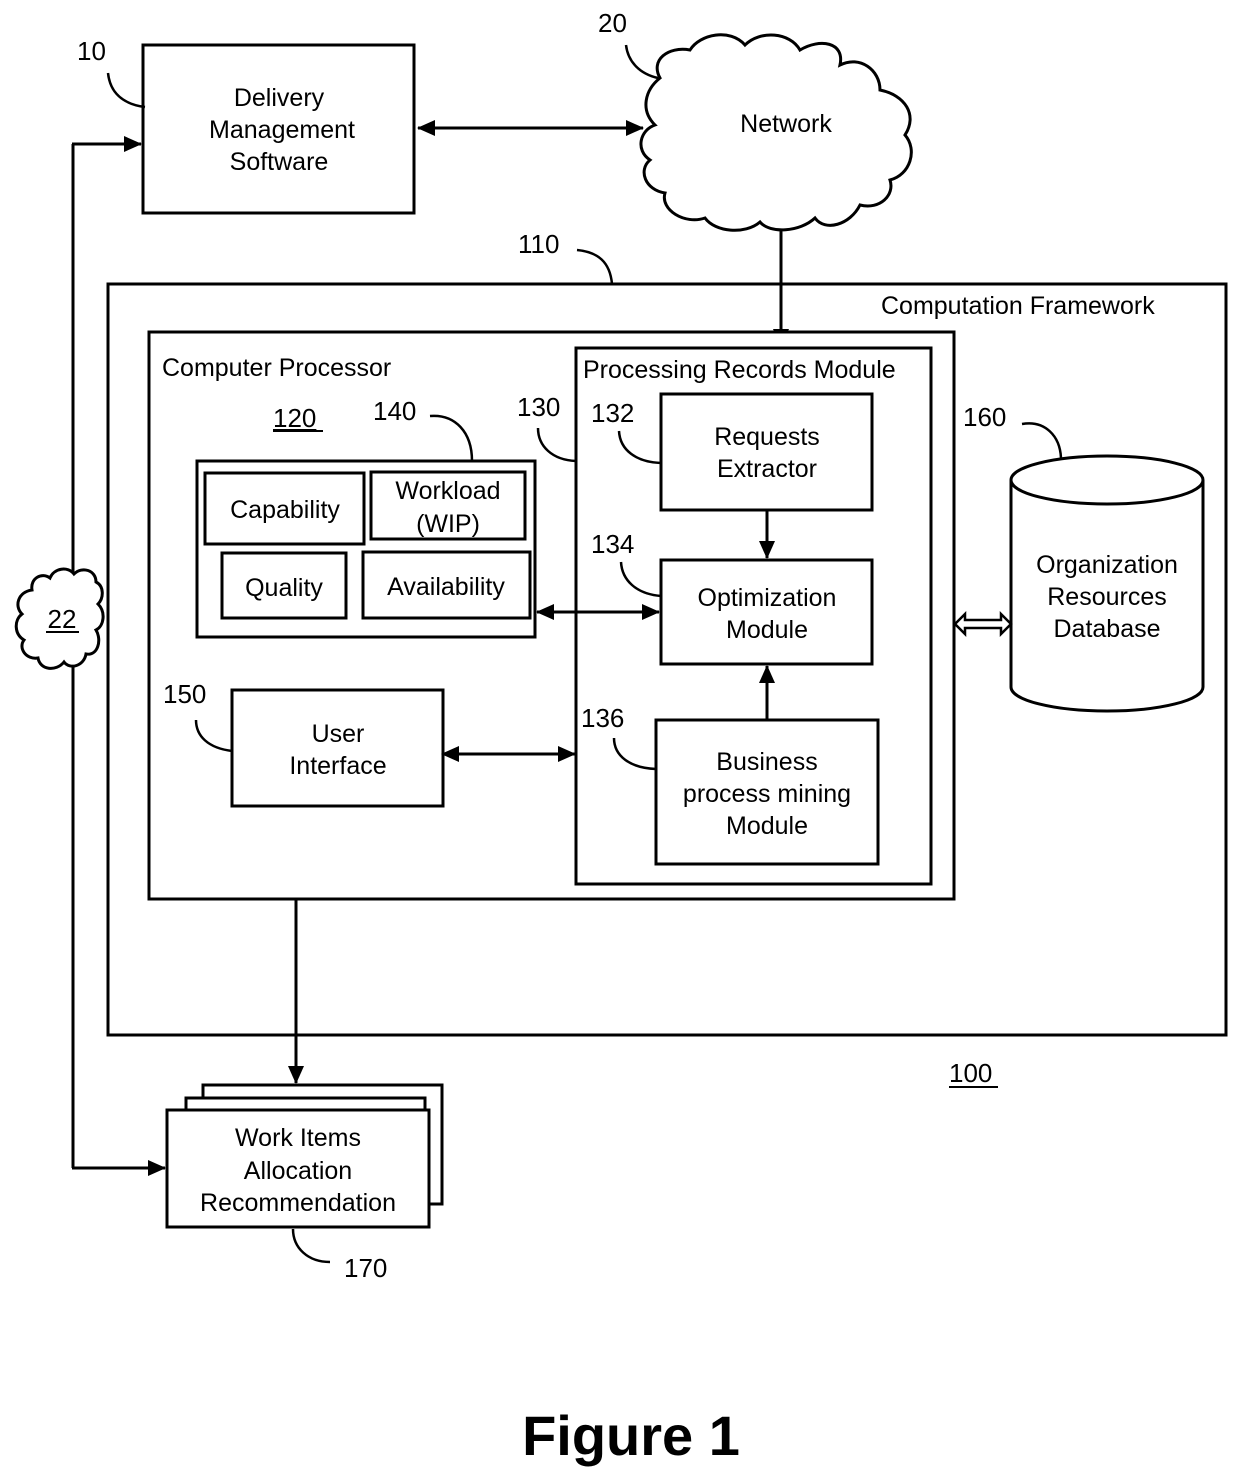 This screenshot has height=1480, width=1240. I want to click on work-items-line-1: Work Items, so click(298, 1138).